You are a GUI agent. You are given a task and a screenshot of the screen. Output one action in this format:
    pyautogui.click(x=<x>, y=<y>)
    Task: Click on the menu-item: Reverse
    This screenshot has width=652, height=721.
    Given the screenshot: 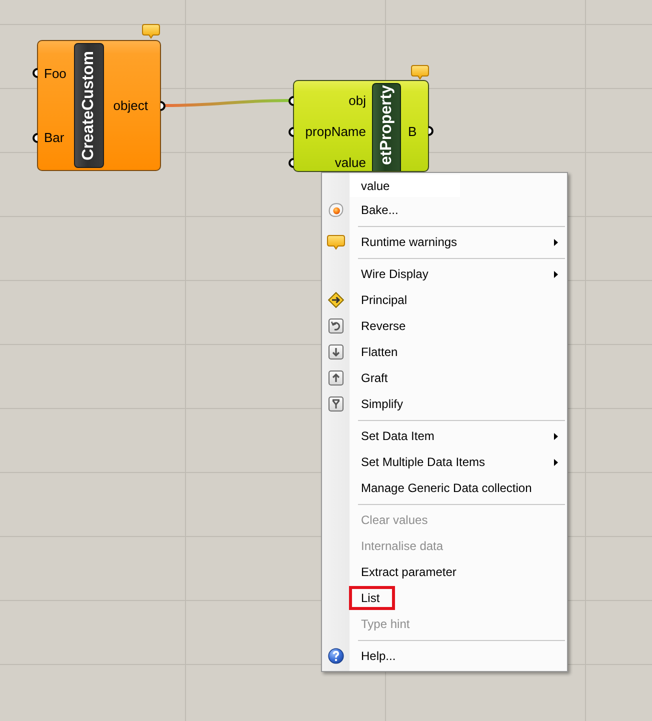 What is the action you would take?
    pyautogui.click(x=444, y=326)
    